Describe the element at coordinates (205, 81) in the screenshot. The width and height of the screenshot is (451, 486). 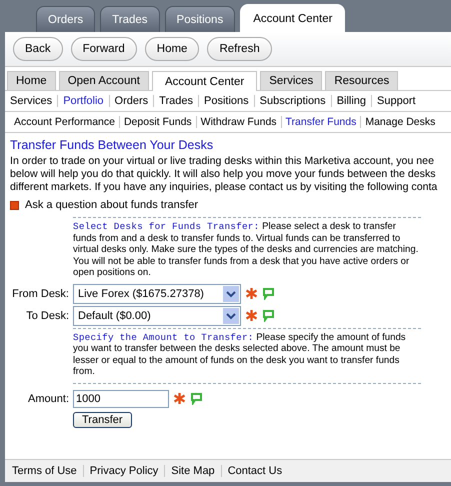
I see `main-tab: Account Center` at that location.